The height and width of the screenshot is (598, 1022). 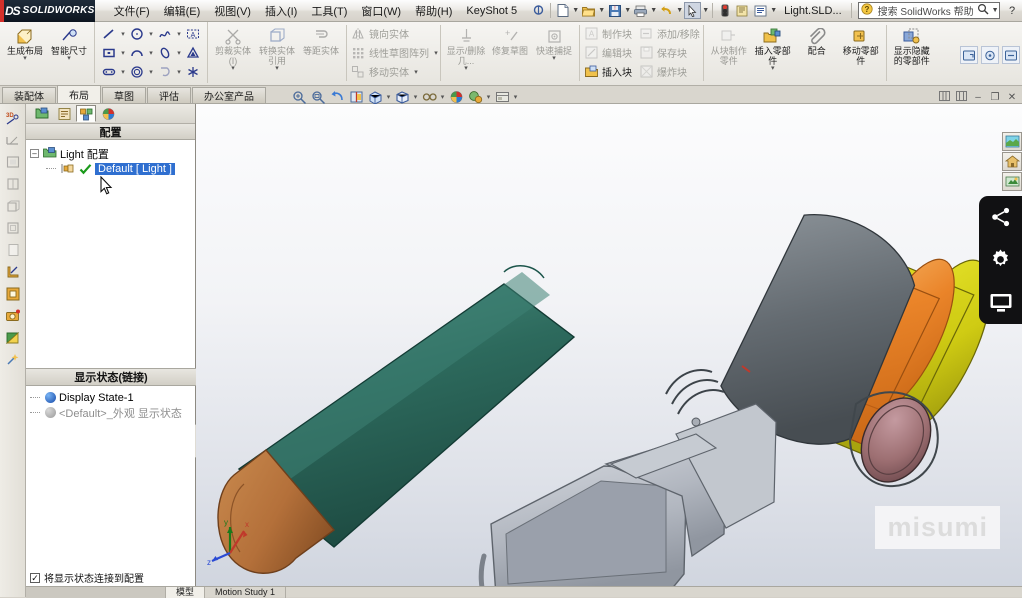 What do you see at coordinates (475, 97) in the screenshot?
I see `apply-scene-icon` at bounding box center [475, 97].